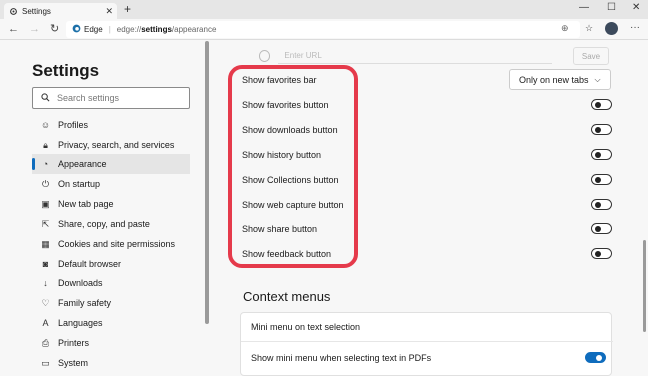 The width and height of the screenshot is (648, 376). I want to click on forward-arrow-icon: →, so click(34, 29).